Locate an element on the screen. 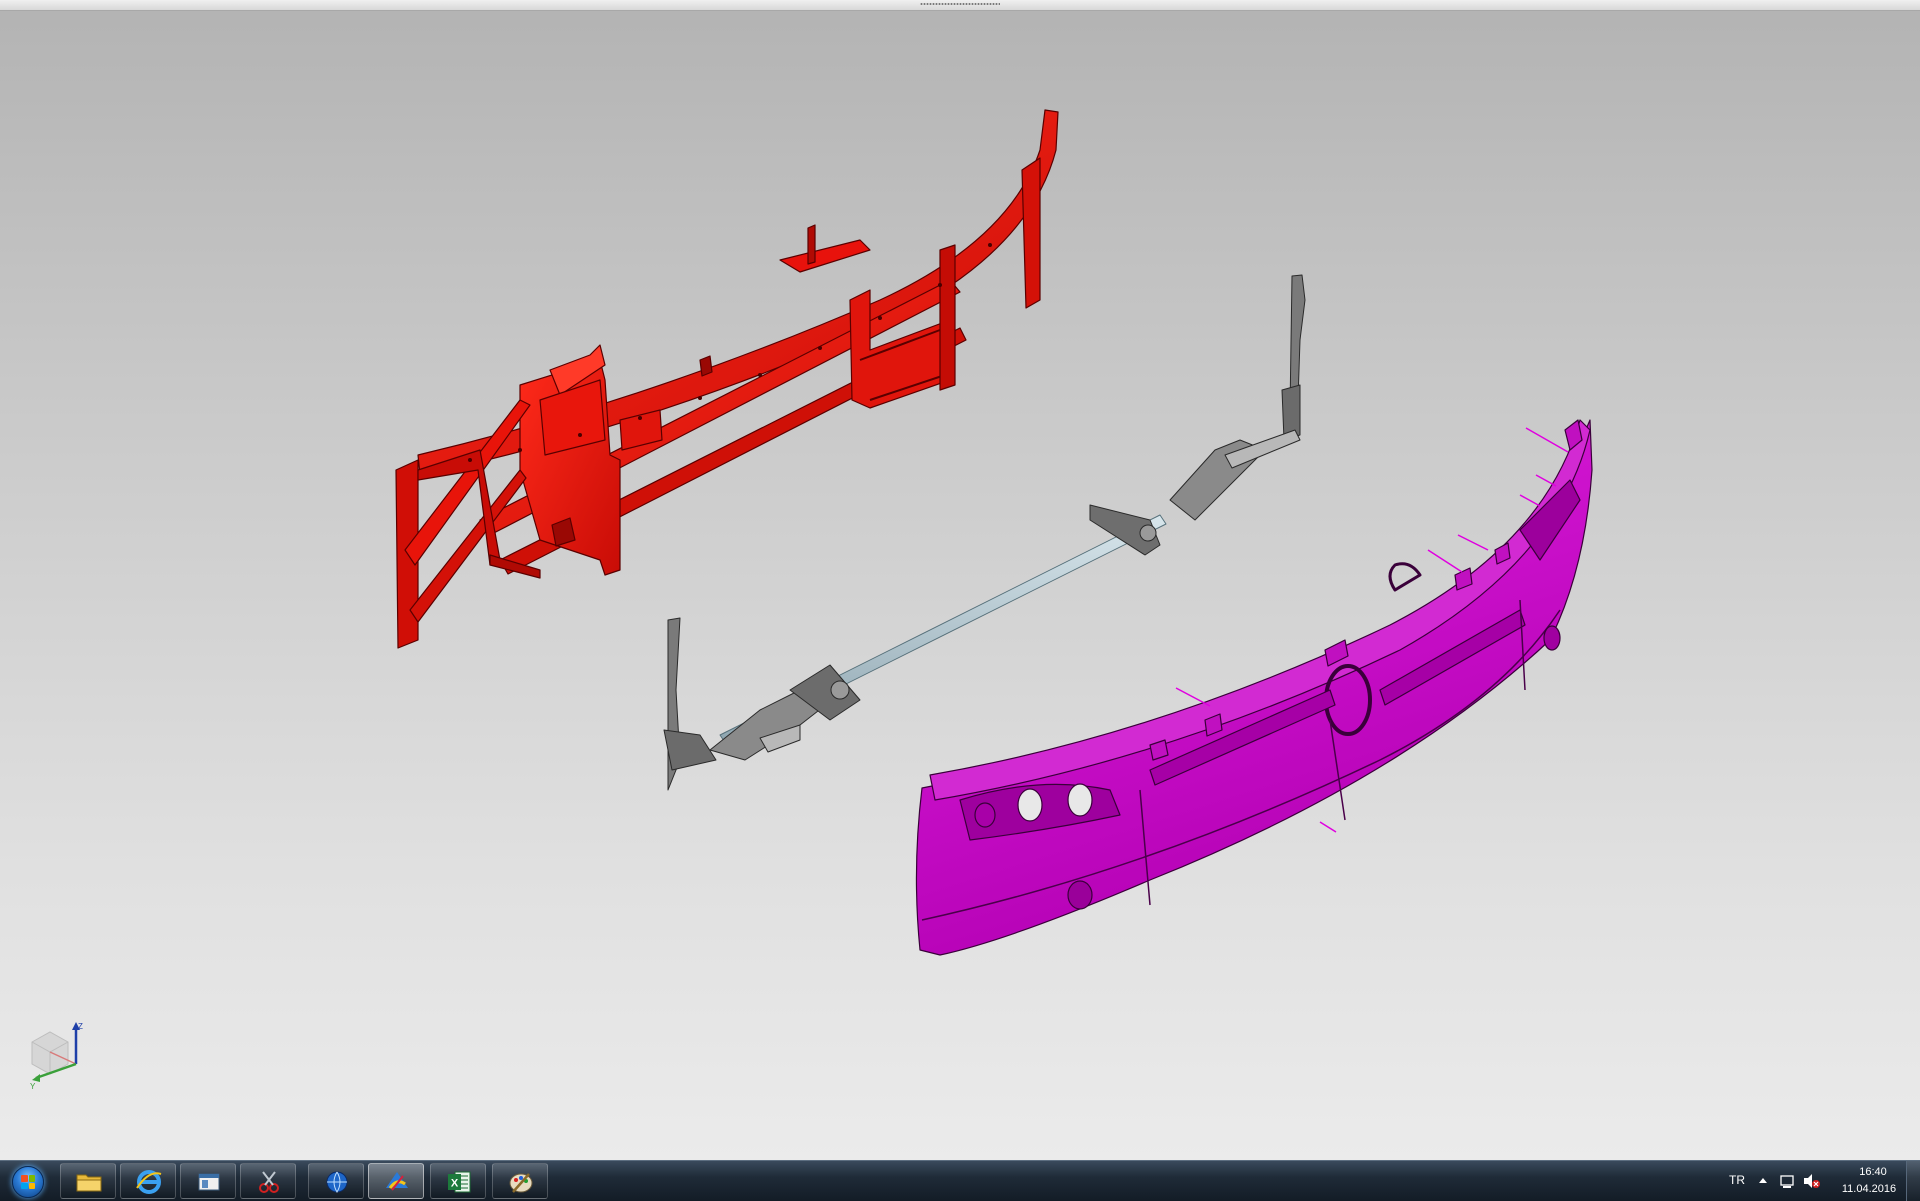 The width and height of the screenshot is (1920, 1201). scissors-icon is located at coordinates (269, 1182).